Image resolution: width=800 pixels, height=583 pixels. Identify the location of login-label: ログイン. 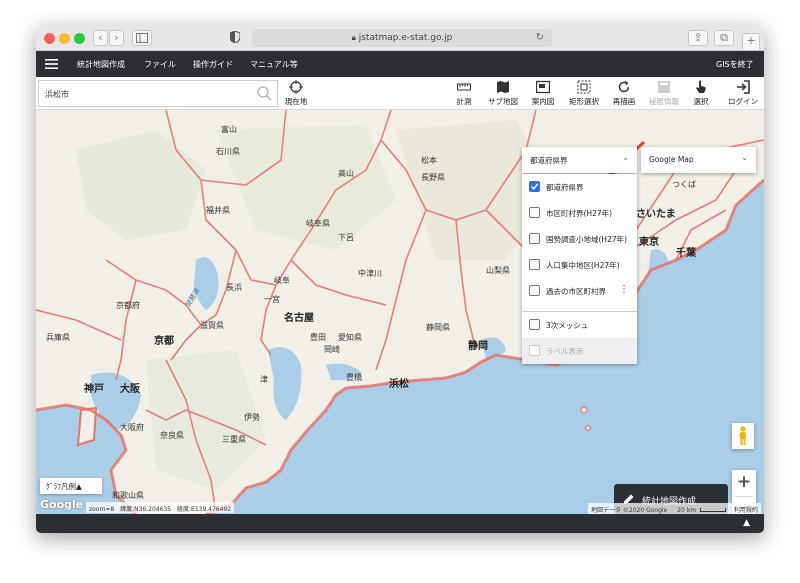
(743, 101).